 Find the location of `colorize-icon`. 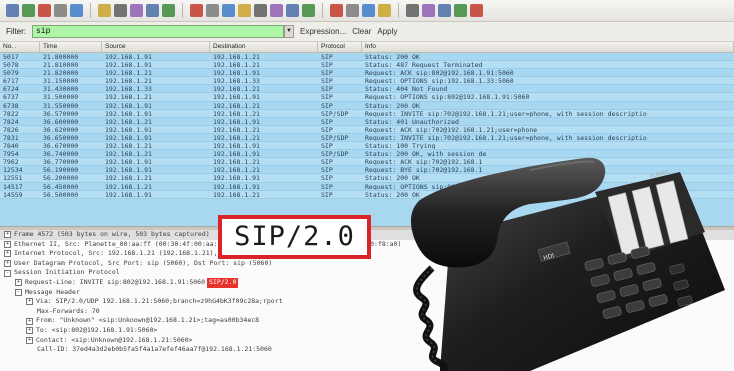

colorize-icon is located at coordinates (292, 10).